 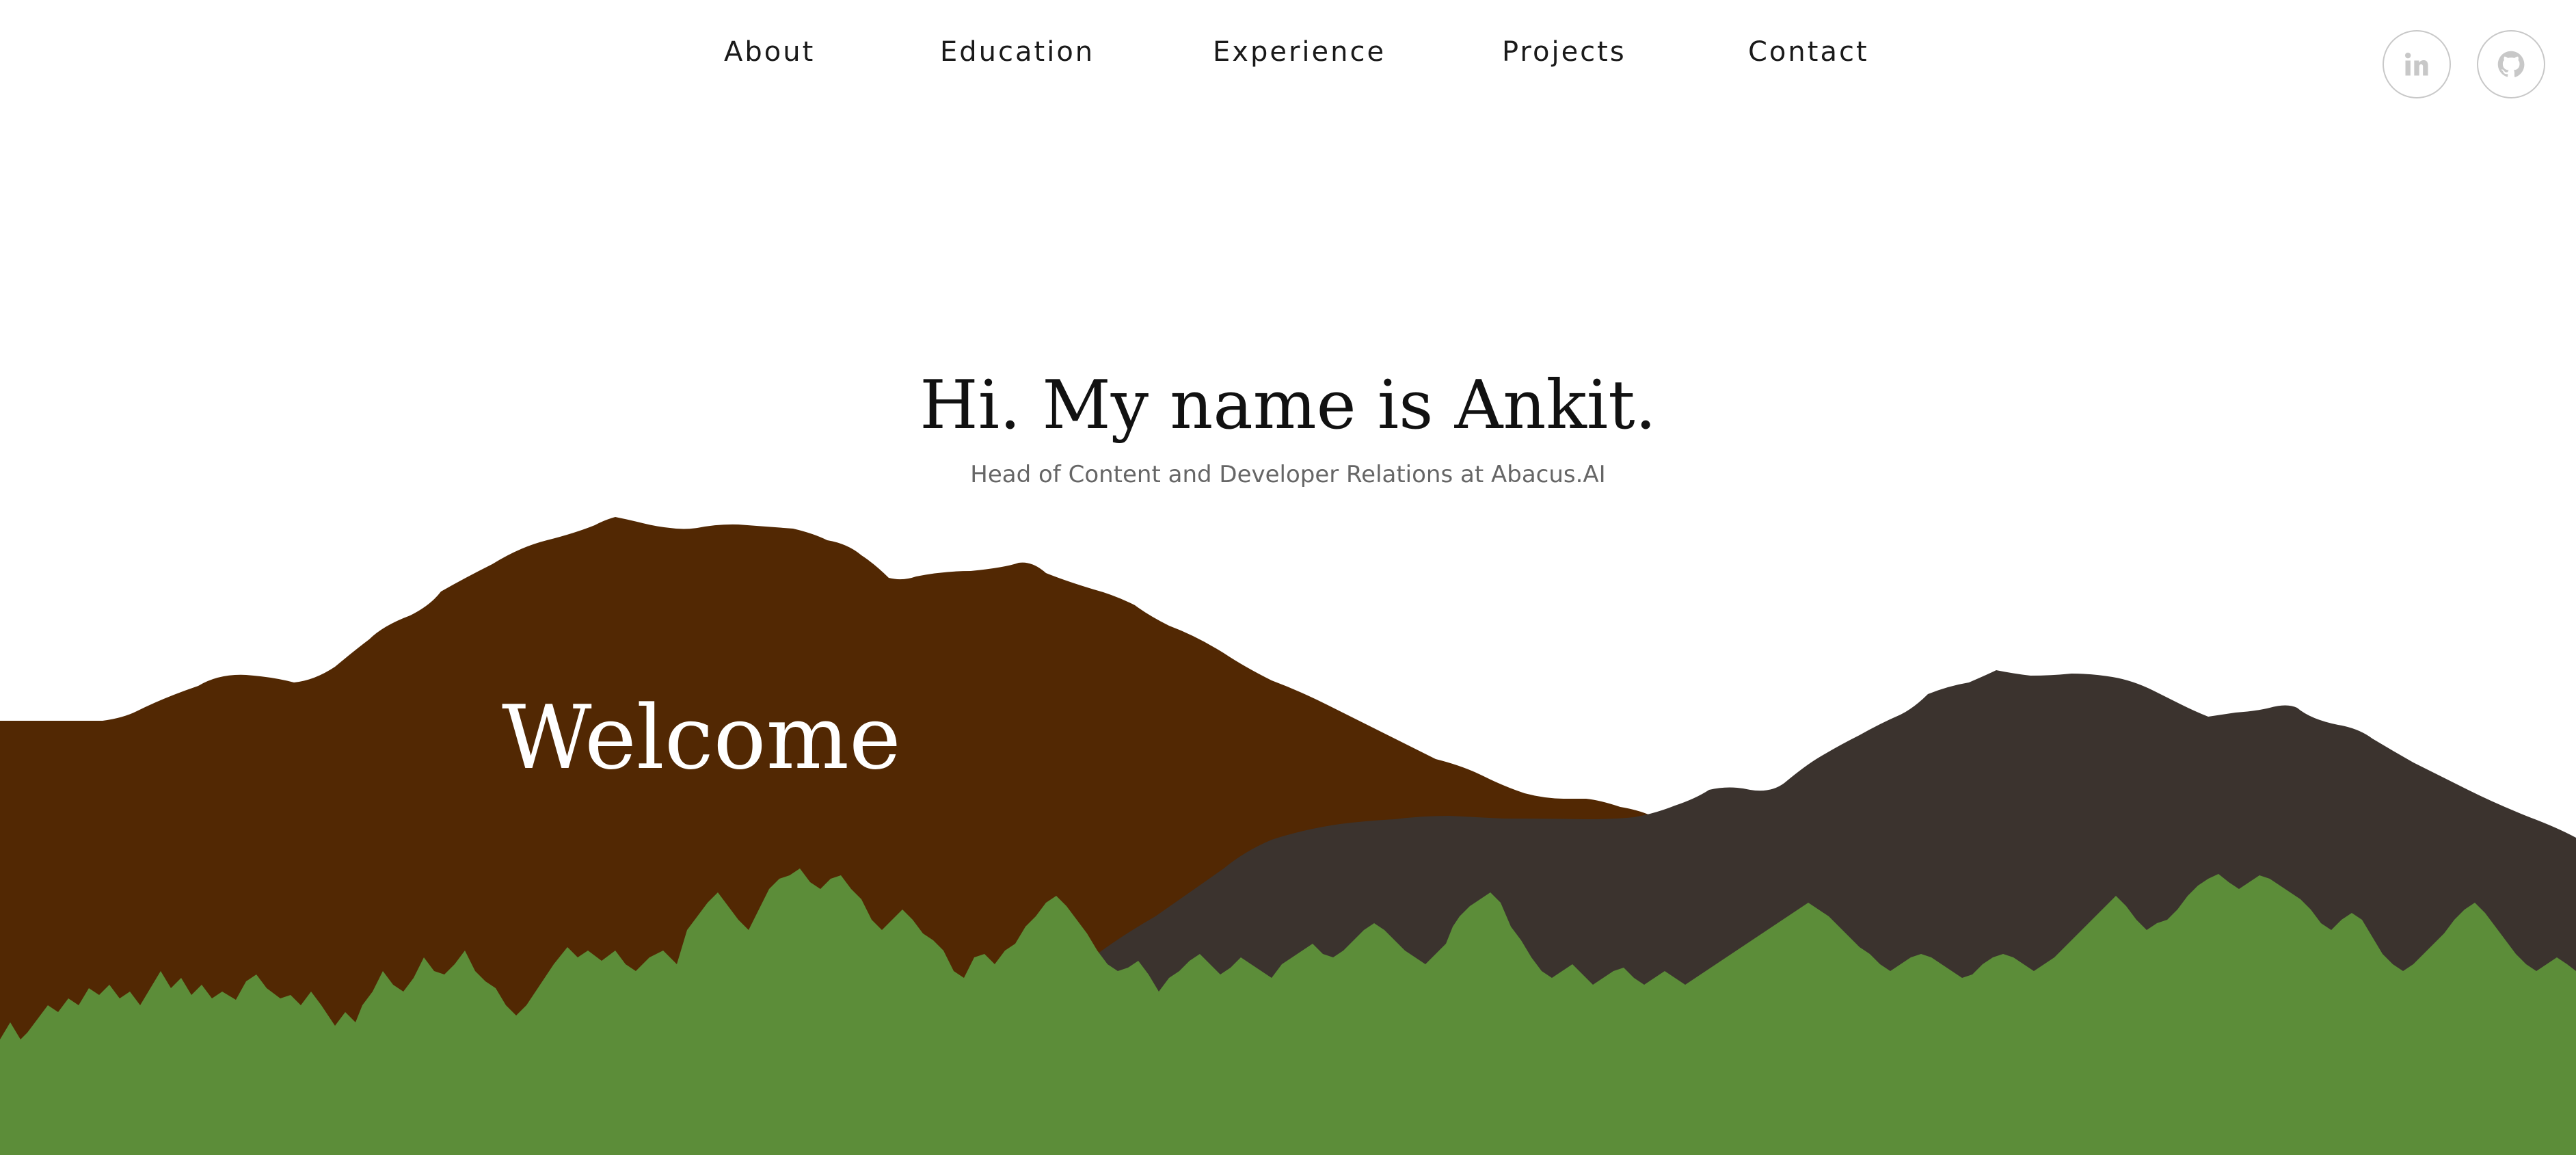 I want to click on github-button, so click(x=2511, y=64).